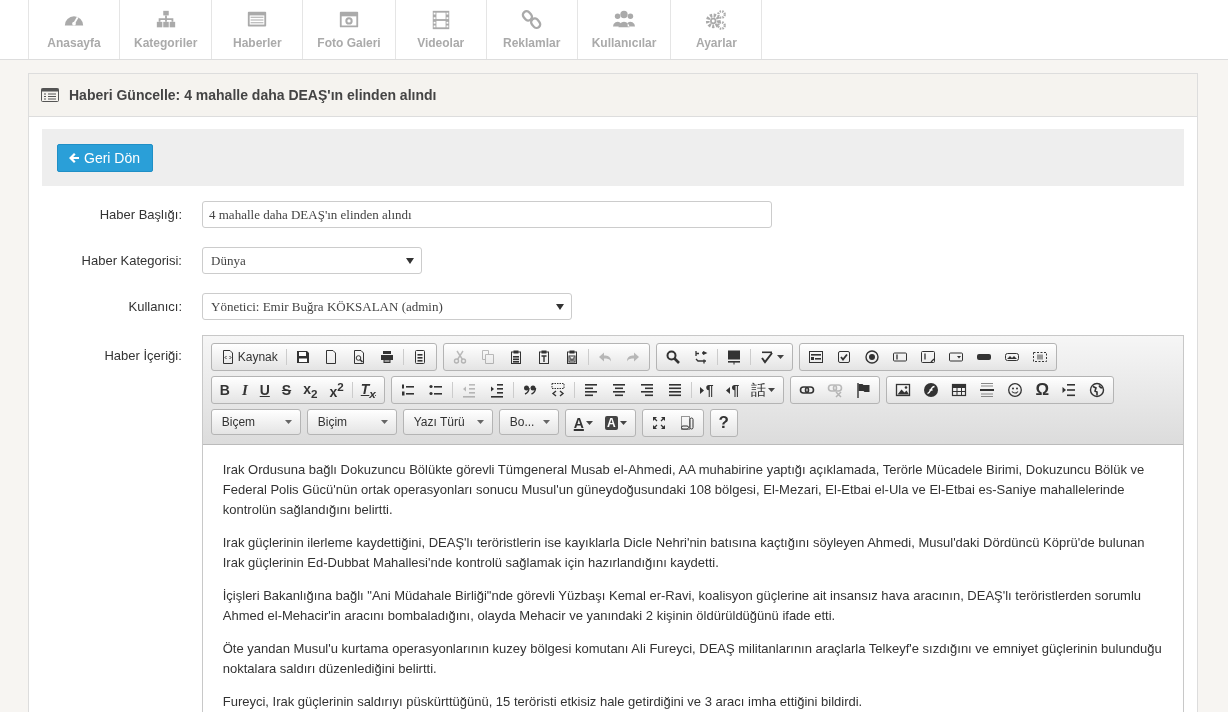 This screenshot has height=712, width=1228. I want to click on horizontal-rule-icon, so click(987, 390).